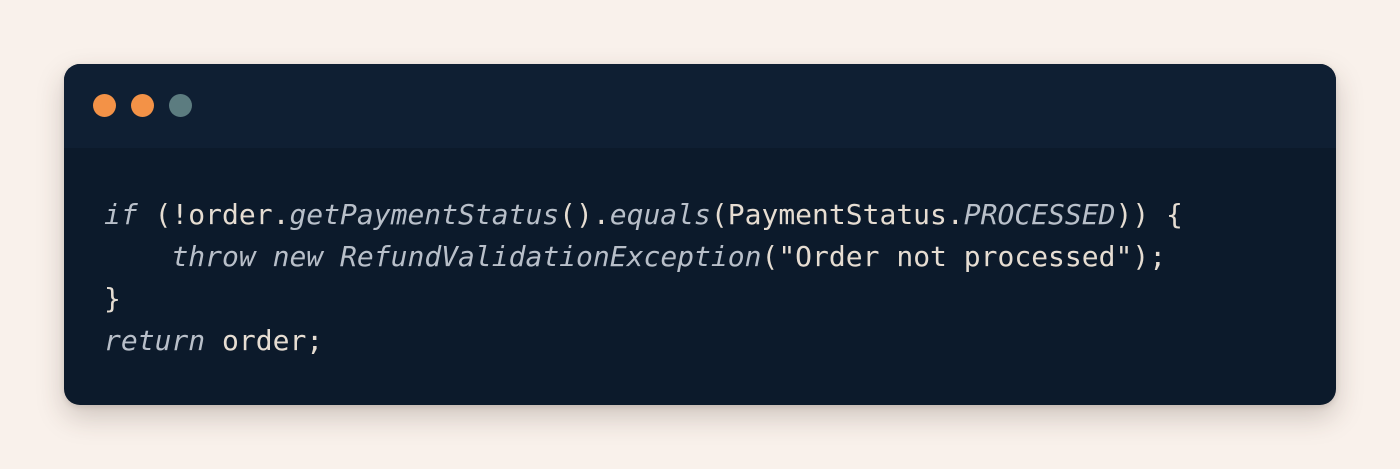  I want to click on class-refund-validation-exception: RefundValidationException, so click(551, 256).